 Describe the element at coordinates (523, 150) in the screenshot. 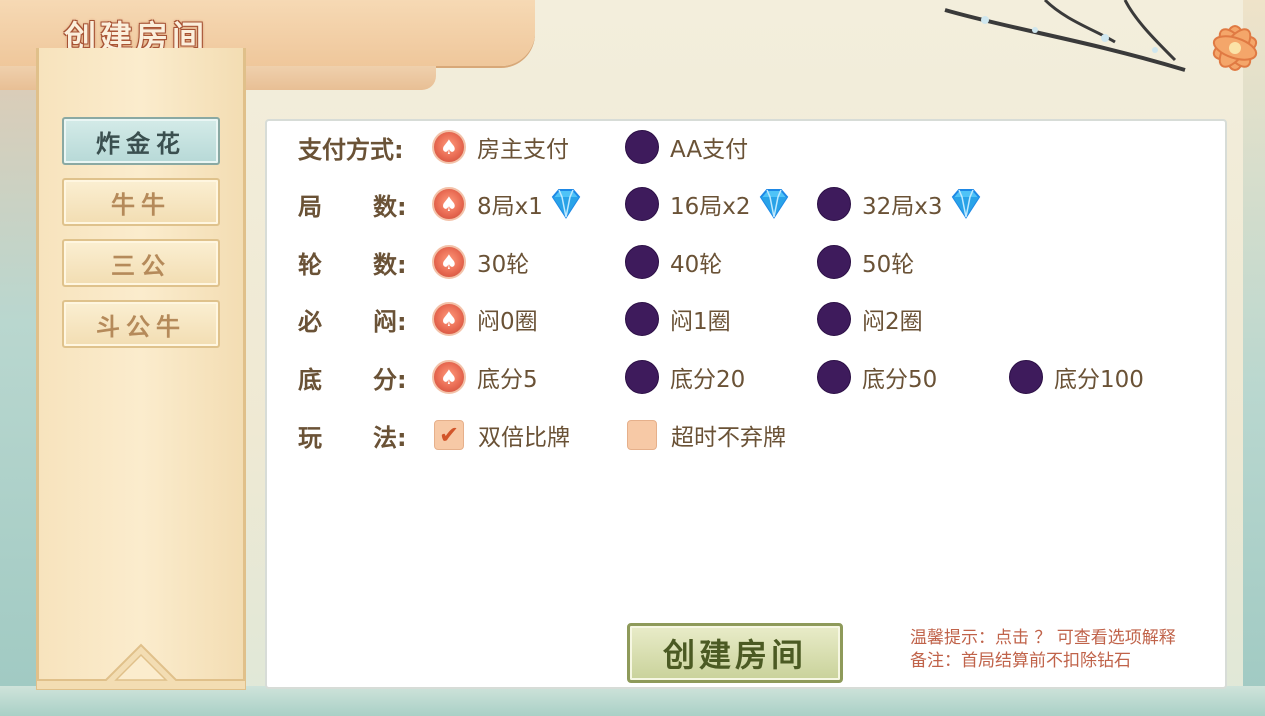

I see `option-label: 房主支付` at that location.